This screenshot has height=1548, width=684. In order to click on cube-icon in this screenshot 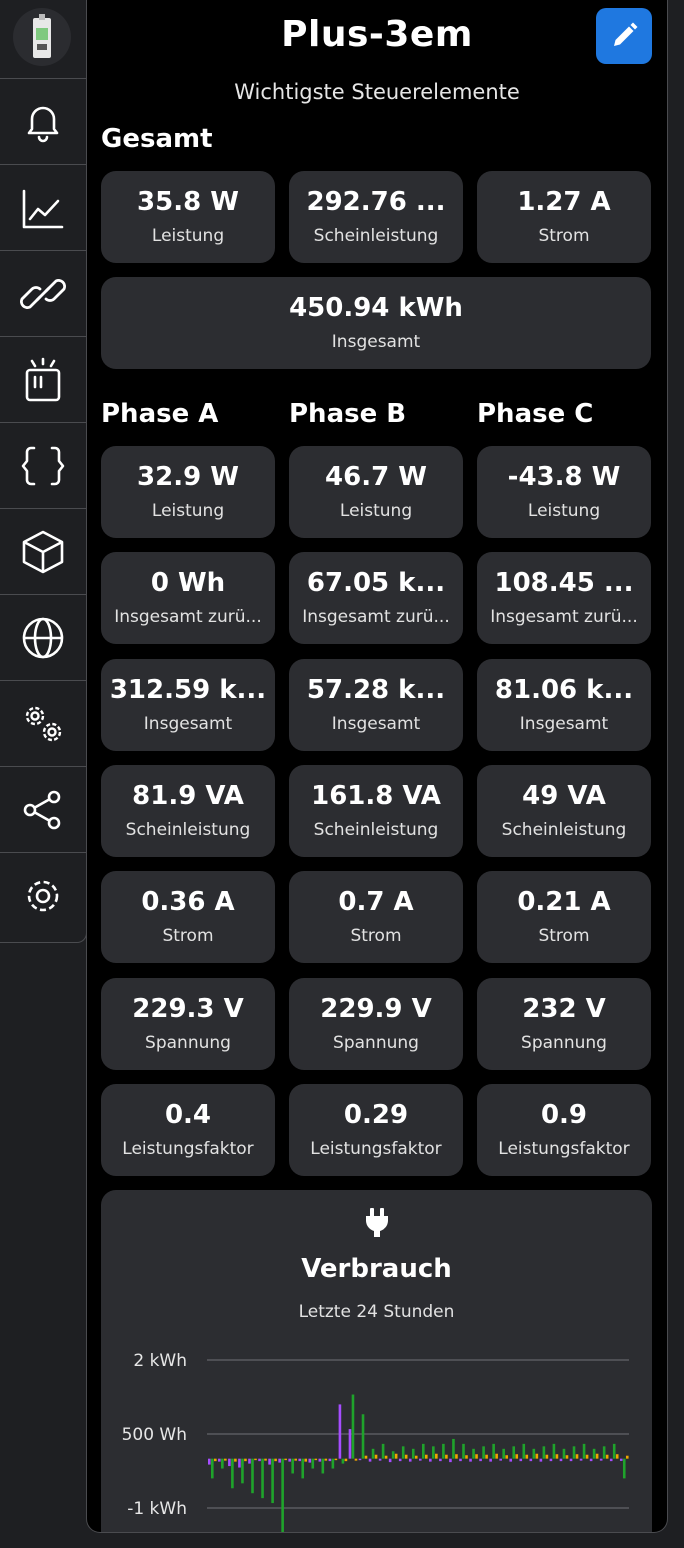, I will do `click(43, 552)`.